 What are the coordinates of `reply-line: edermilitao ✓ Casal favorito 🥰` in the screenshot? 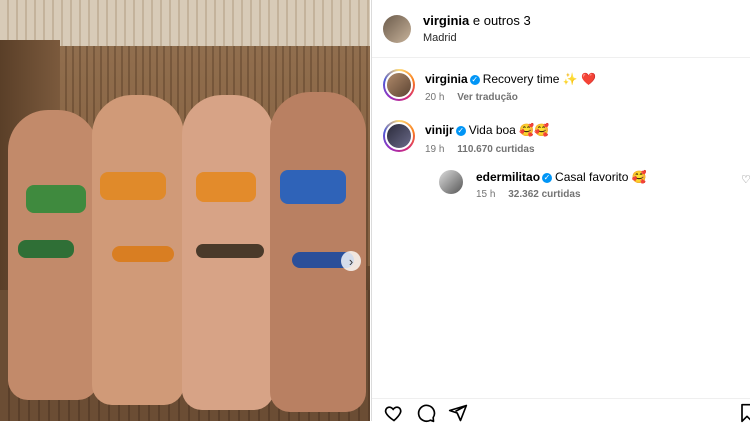 It's located at (561, 177).